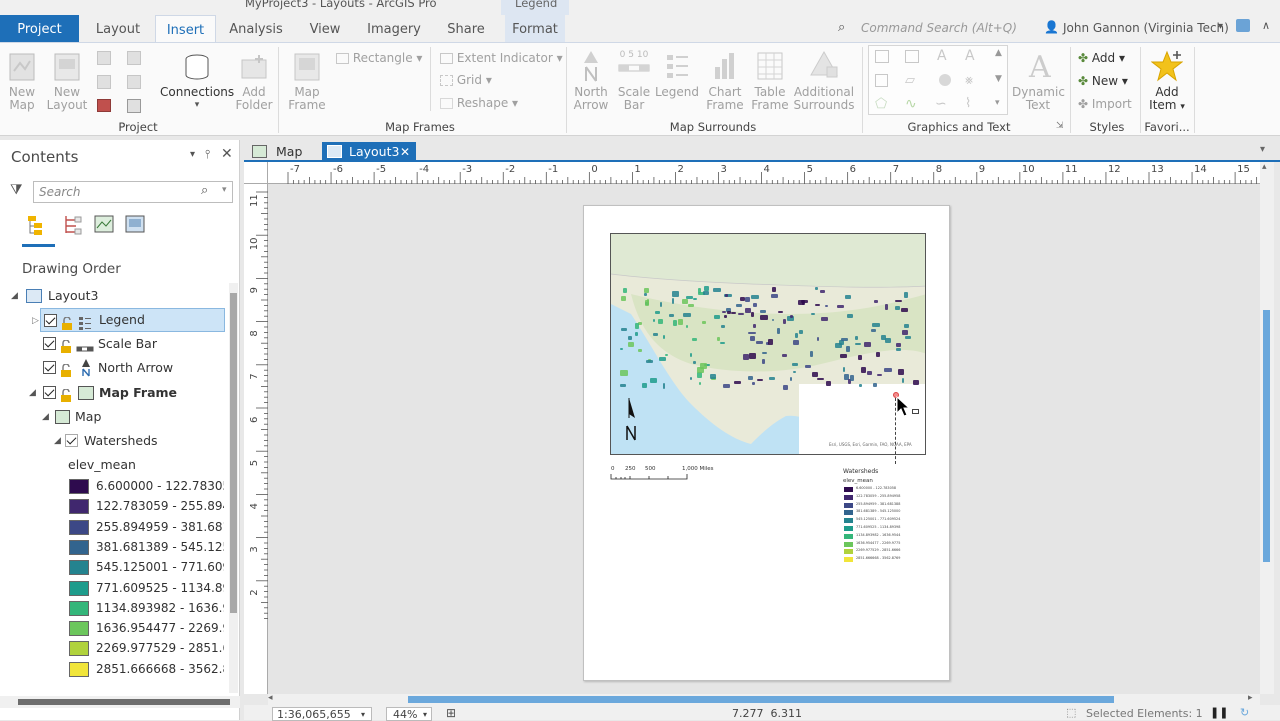  Describe the element at coordinates (185, 29) in the screenshot. I see `tab-insert: Insert` at that location.